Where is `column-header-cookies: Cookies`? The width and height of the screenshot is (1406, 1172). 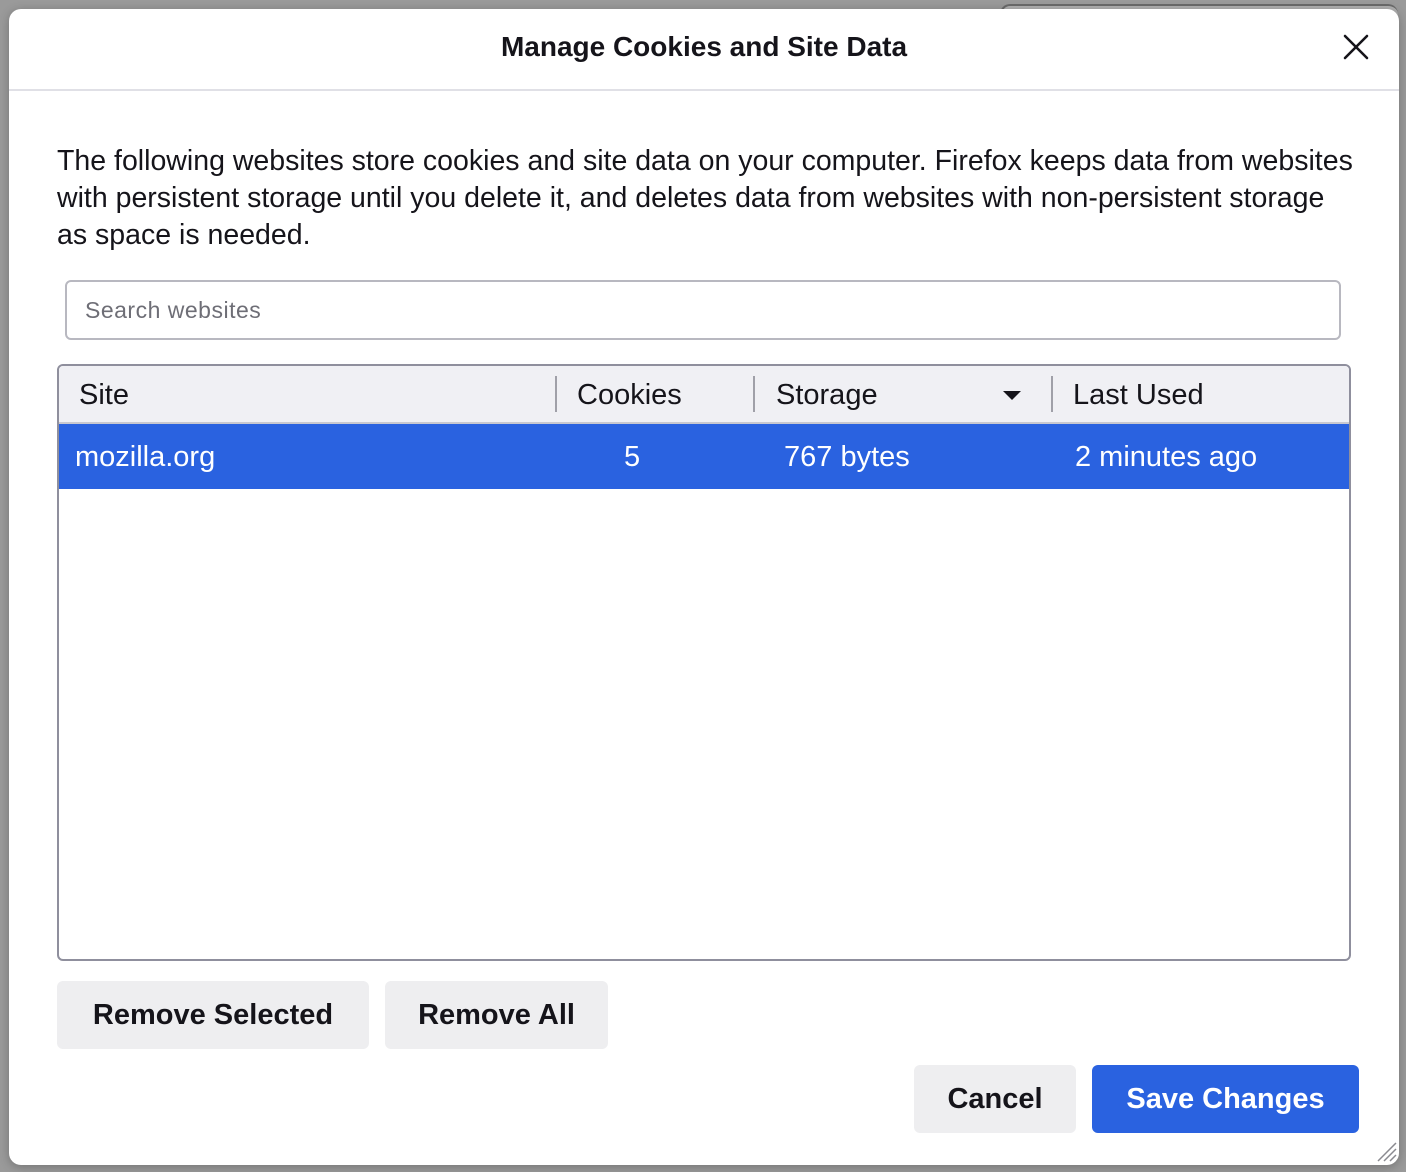
column-header-cookies: Cookies is located at coordinates (629, 394).